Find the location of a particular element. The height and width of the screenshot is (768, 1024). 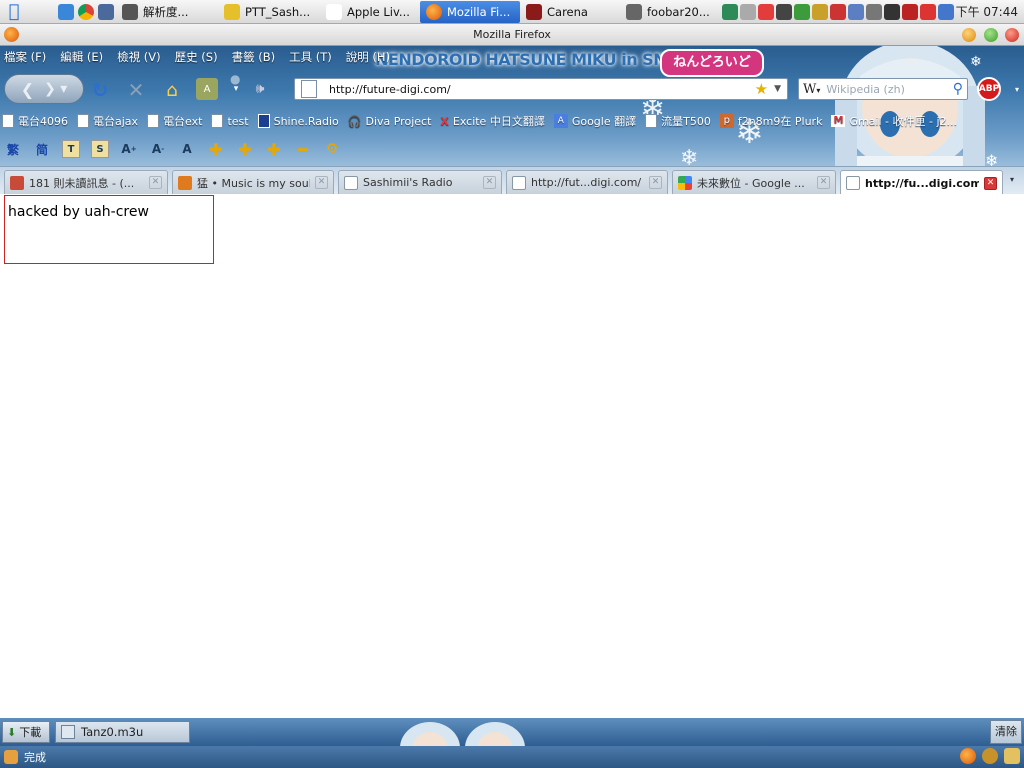

chrome-icon is located at coordinates (86, 11).